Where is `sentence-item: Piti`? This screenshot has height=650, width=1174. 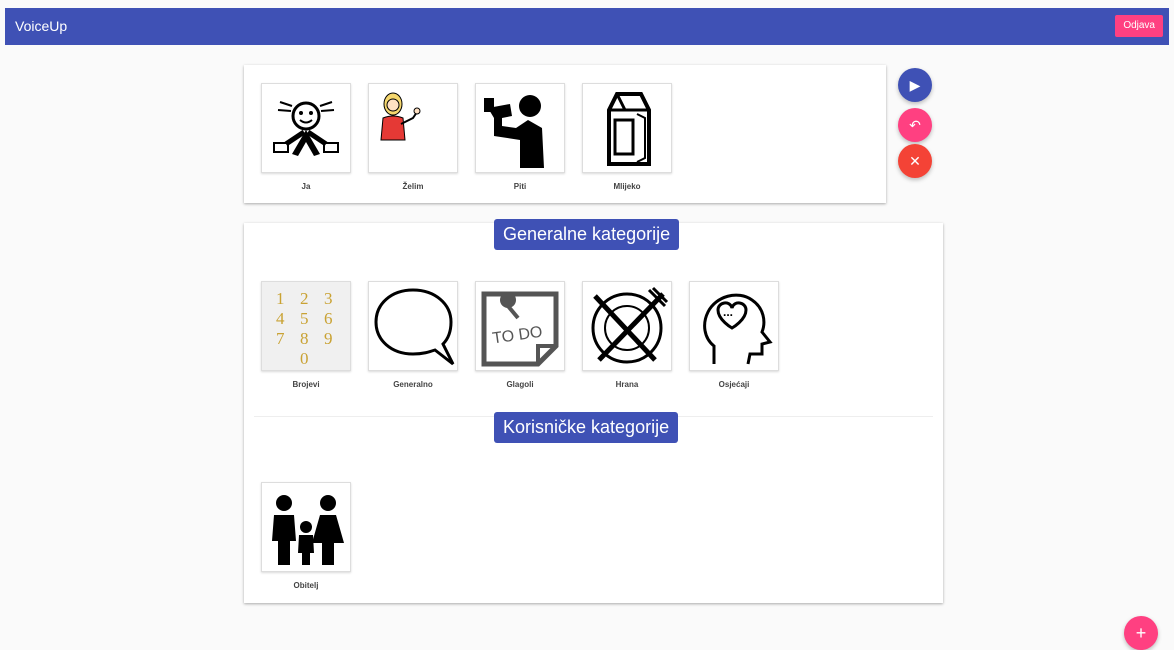
sentence-item: Piti is located at coordinates (520, 137).